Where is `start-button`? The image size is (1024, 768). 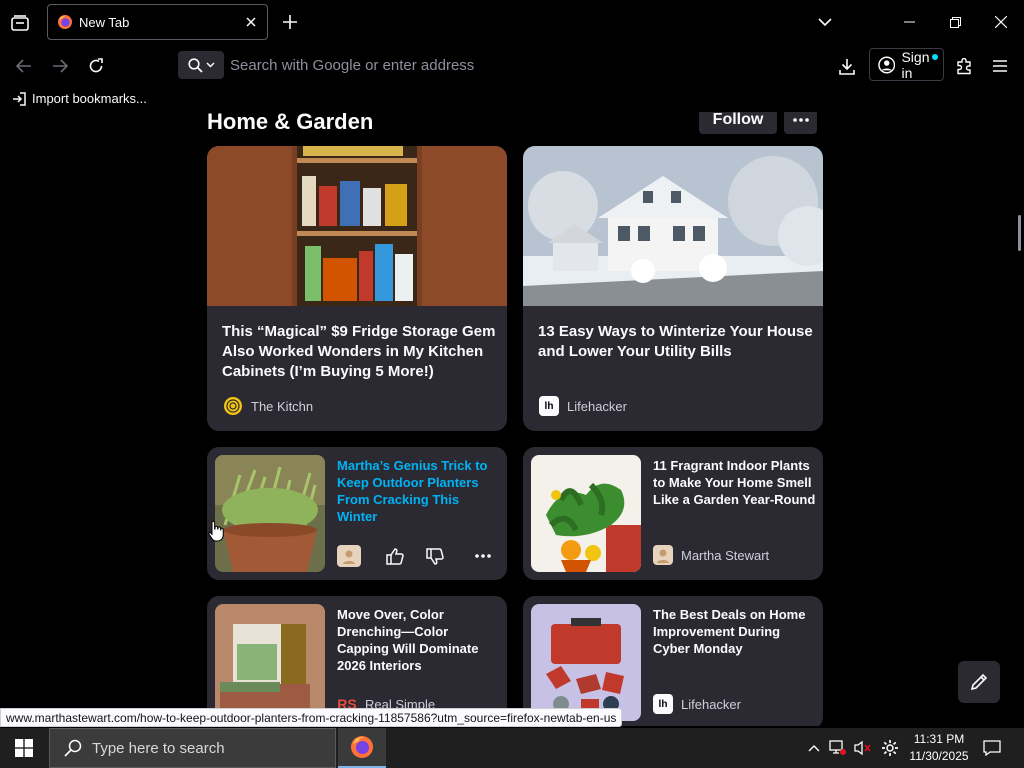
start-button is located at coordinates (24, 748).